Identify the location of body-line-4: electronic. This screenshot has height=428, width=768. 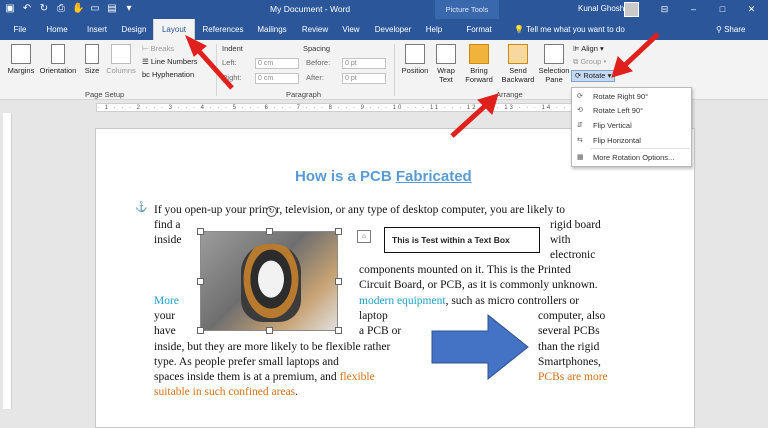
(572, 255).